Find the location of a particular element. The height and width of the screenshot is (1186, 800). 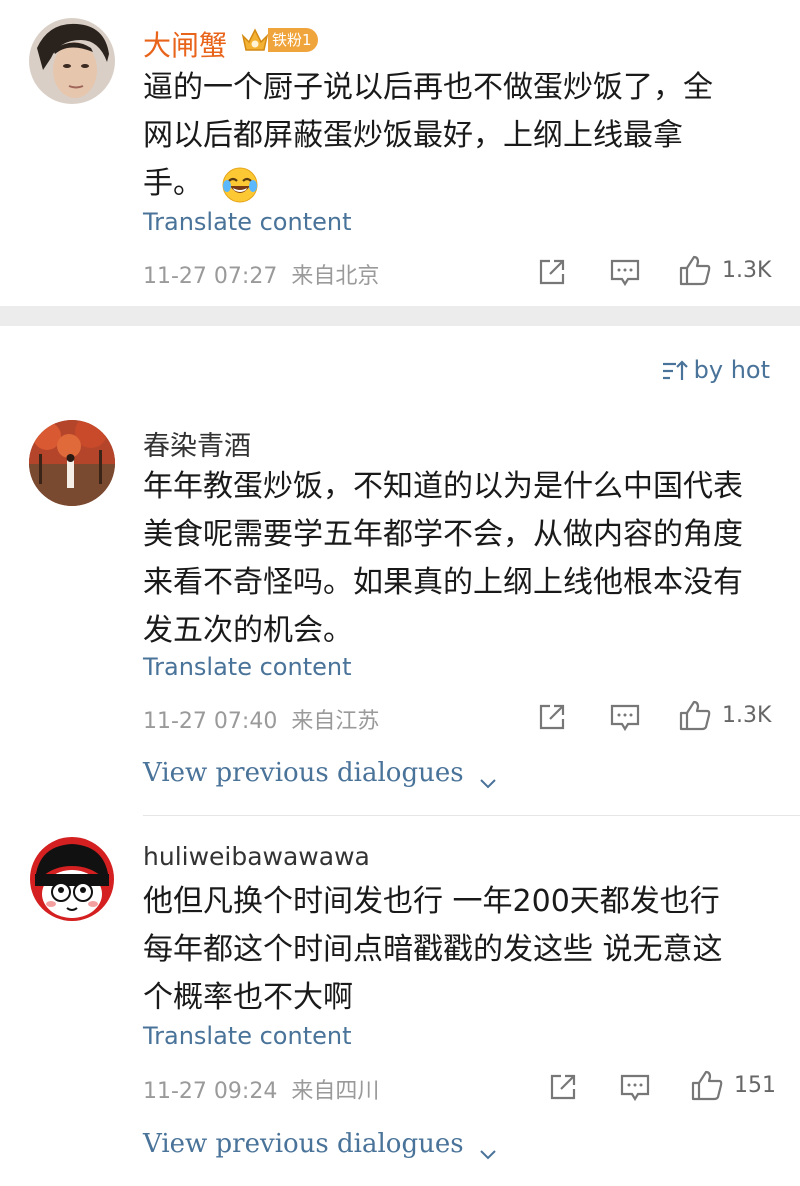

fan-badge-label: 铁粉1 is located at coordinates (293, 40).